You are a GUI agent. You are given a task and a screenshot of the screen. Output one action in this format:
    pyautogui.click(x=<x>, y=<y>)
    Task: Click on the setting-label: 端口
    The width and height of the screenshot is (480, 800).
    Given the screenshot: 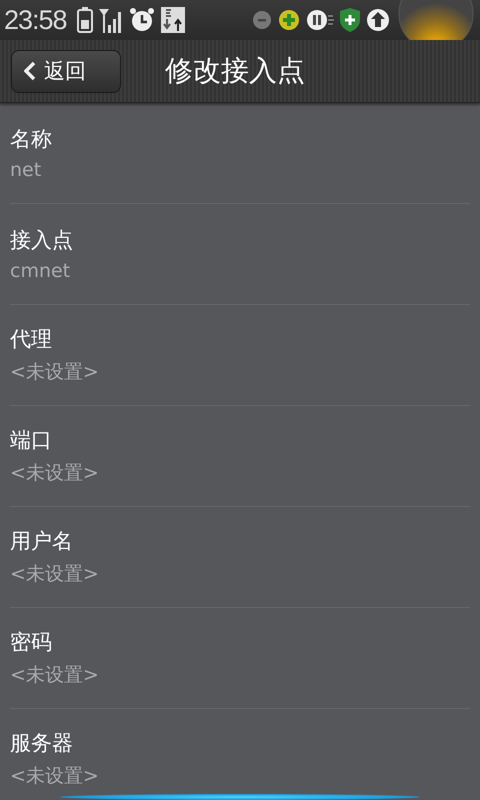 What is the action you would take?
    pyautogui.click(x=31, y=440)
    